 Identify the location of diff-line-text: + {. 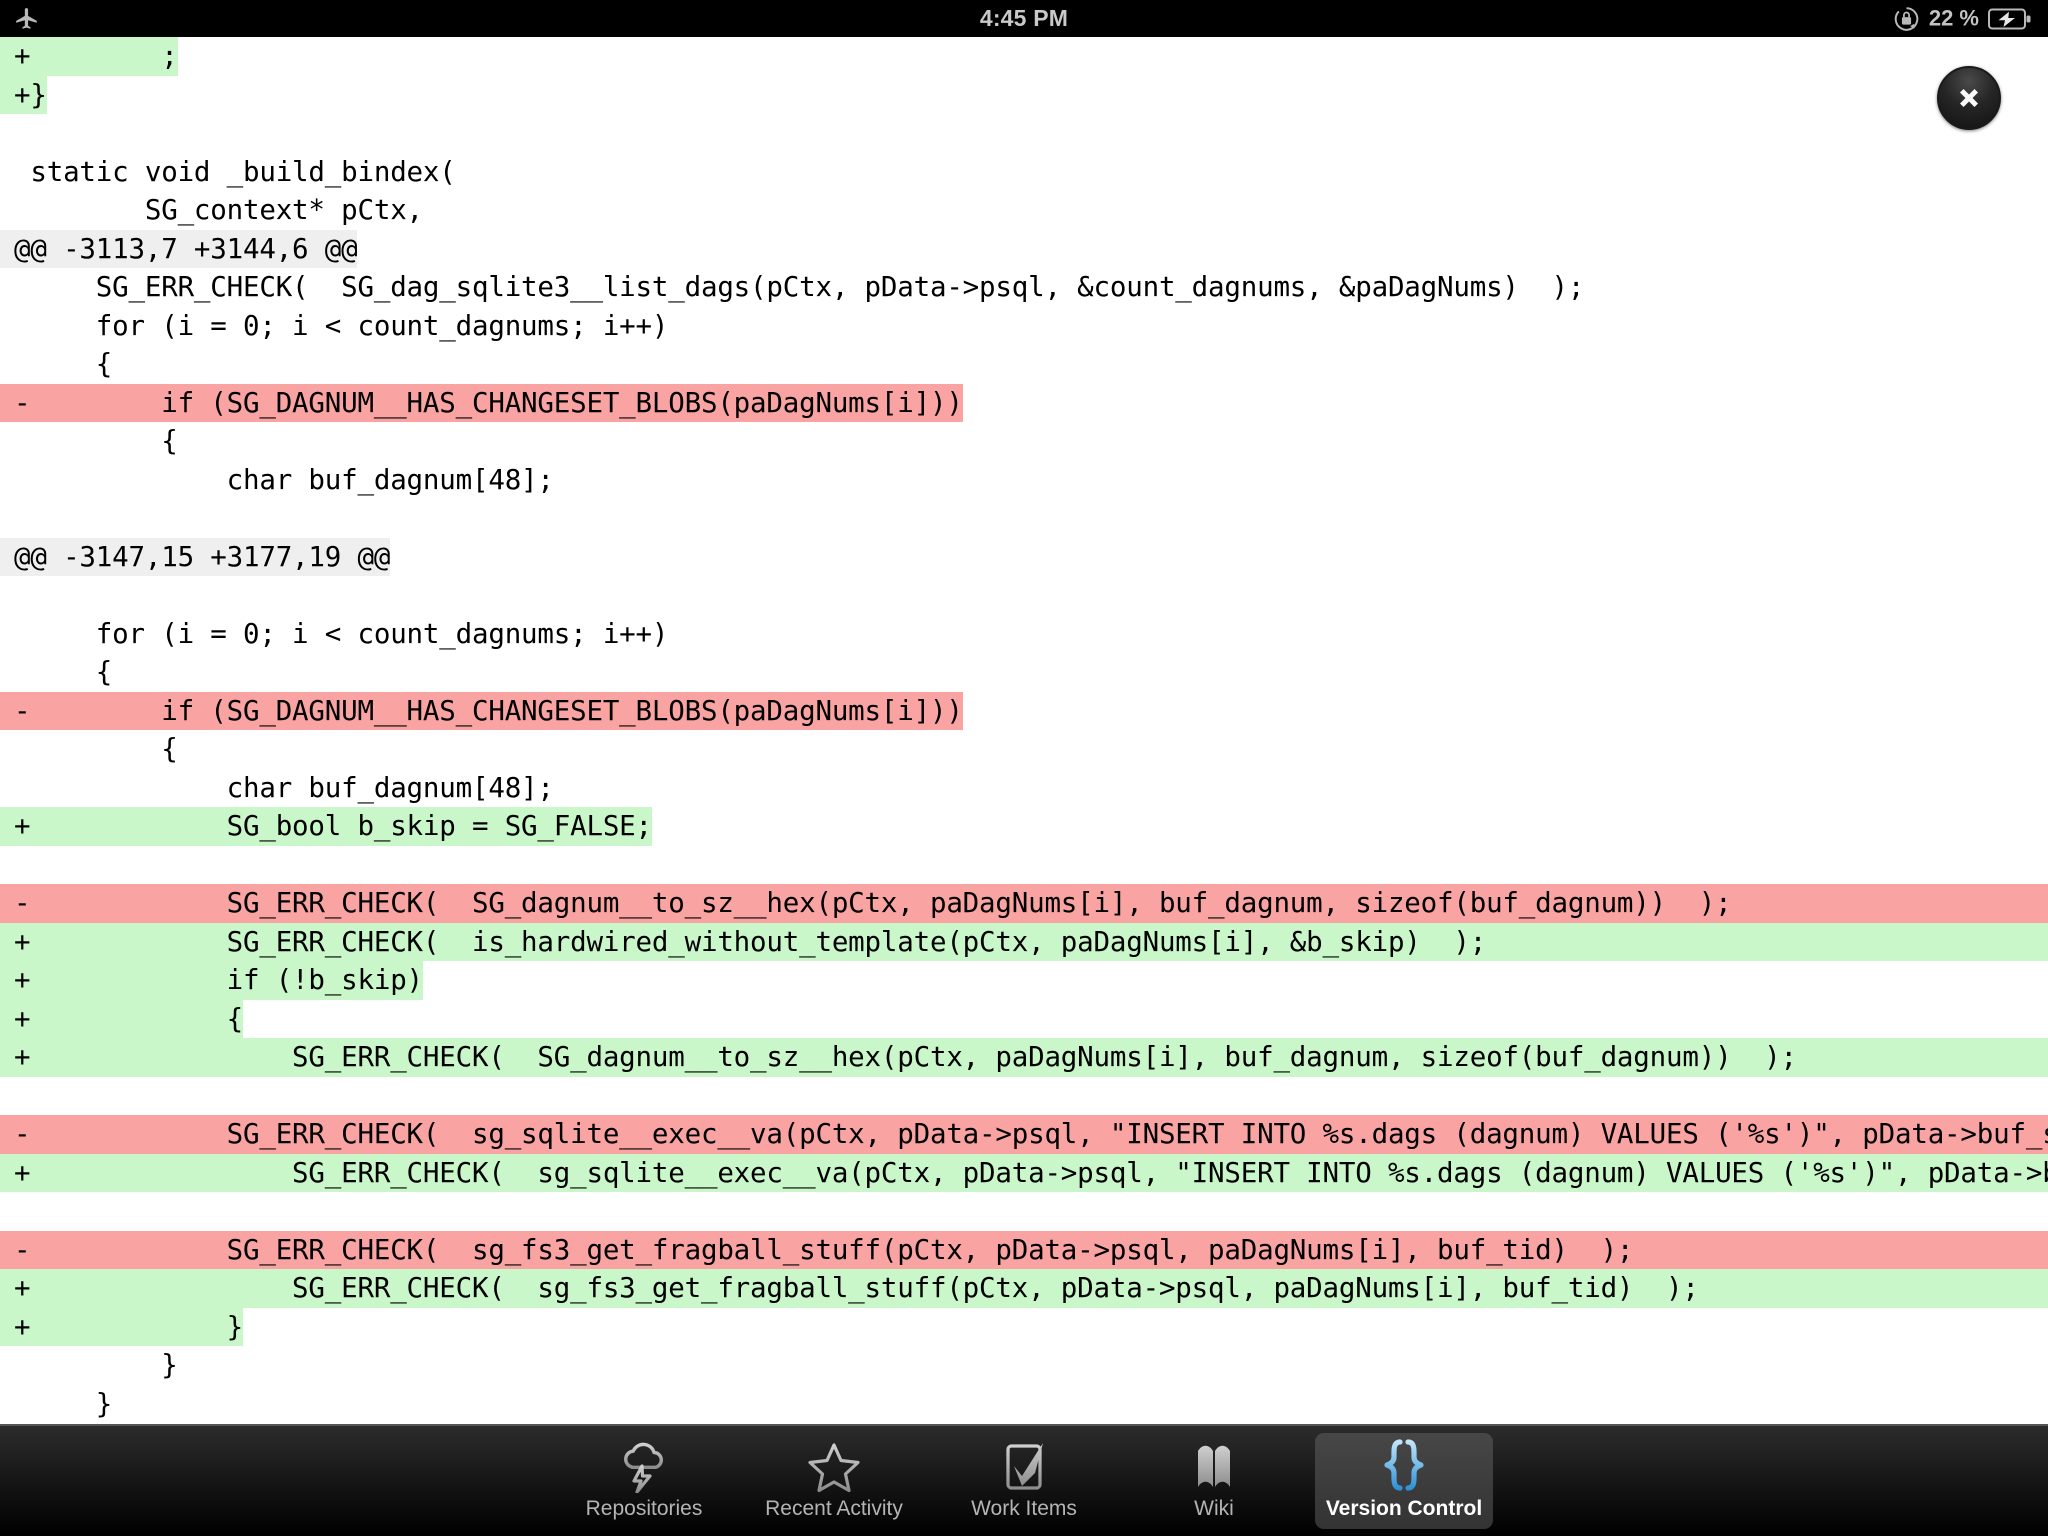
(121, 1018).